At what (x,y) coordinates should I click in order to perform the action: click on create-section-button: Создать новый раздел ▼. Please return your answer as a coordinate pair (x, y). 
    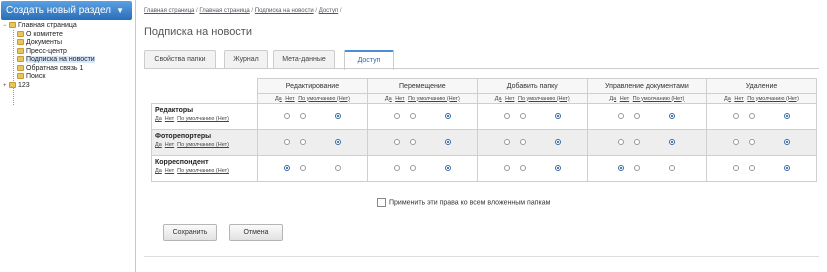
    Looking at the image, I should click on (66, 10).